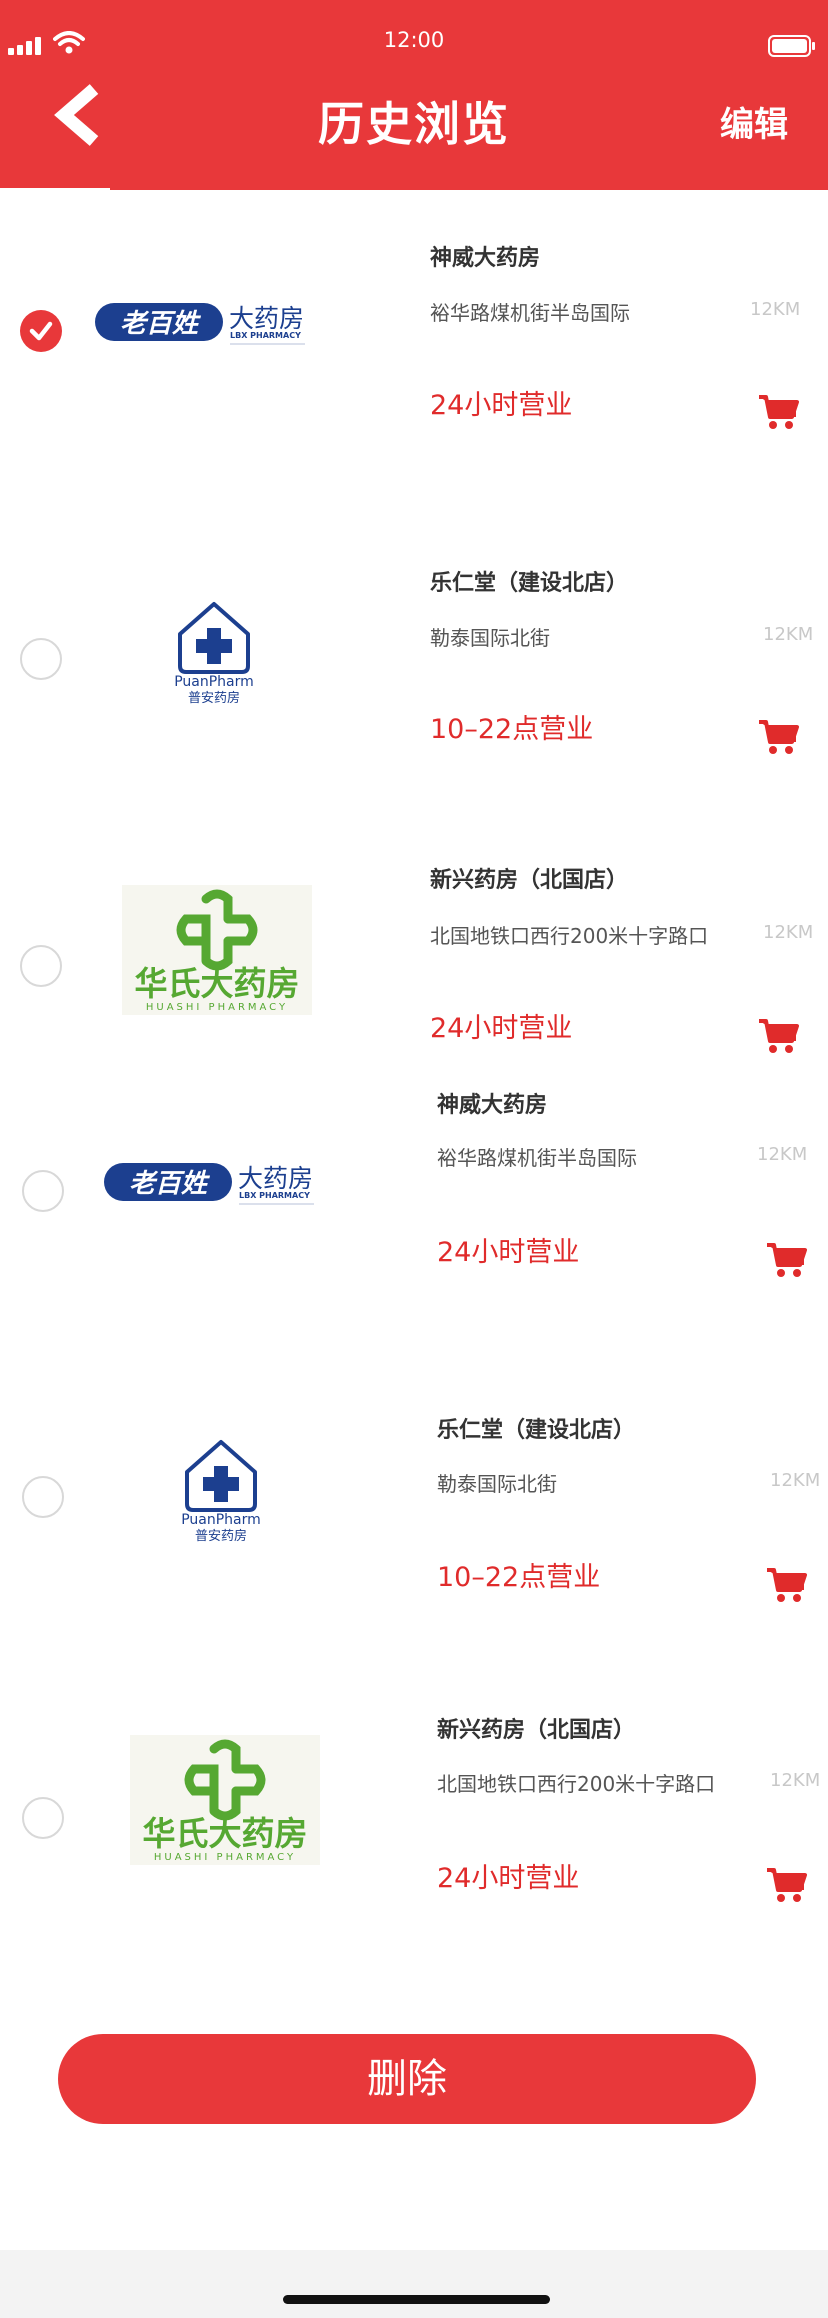  I want to click on checkmark-icon, so click(41, 331).